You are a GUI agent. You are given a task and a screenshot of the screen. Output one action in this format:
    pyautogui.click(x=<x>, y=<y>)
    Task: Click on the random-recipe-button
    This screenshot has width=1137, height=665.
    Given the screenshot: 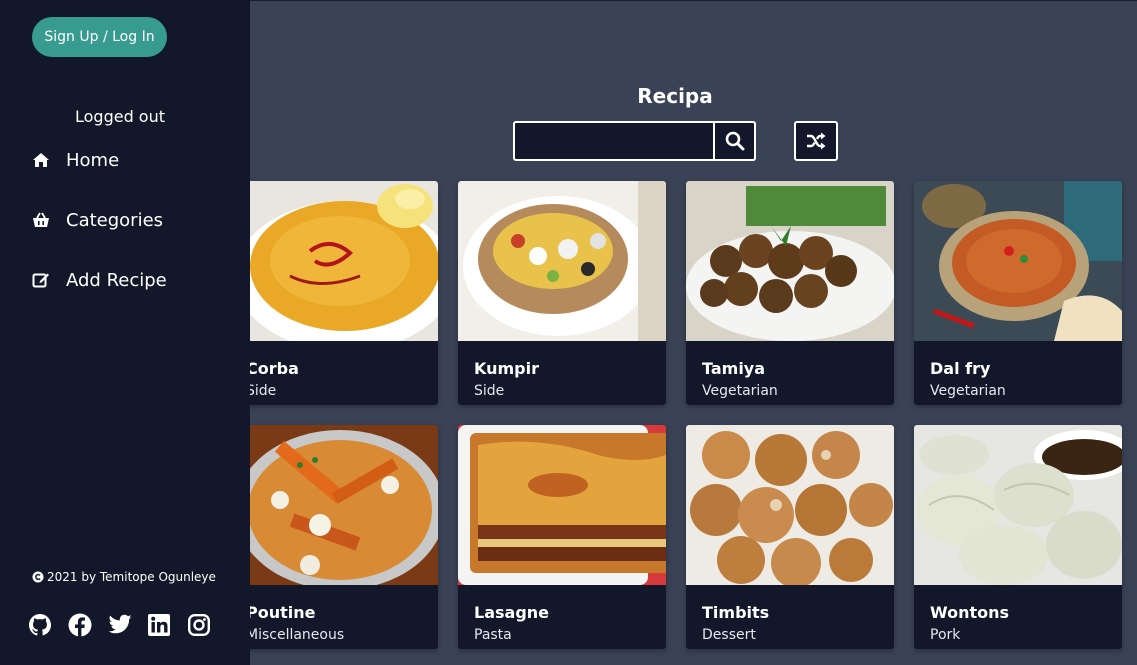 What is the action you would take?
    pyautogui.click(x=816, y=141)
    